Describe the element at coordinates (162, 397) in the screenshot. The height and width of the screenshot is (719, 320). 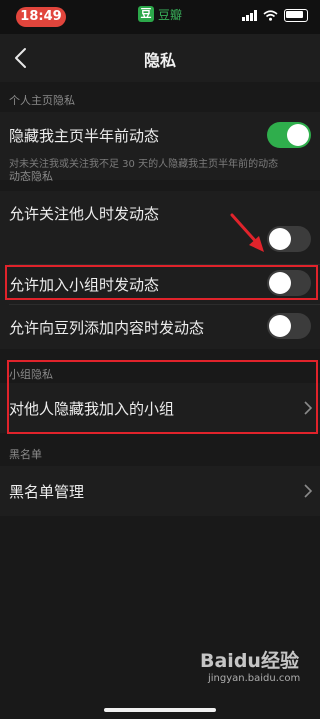
I see `highlight-group-privacy` at that location.